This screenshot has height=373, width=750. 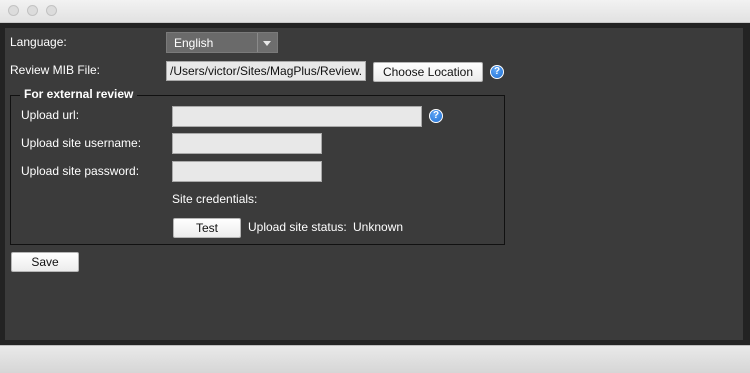 I want to click on minimize-window-button, so click(x=32, y=10).